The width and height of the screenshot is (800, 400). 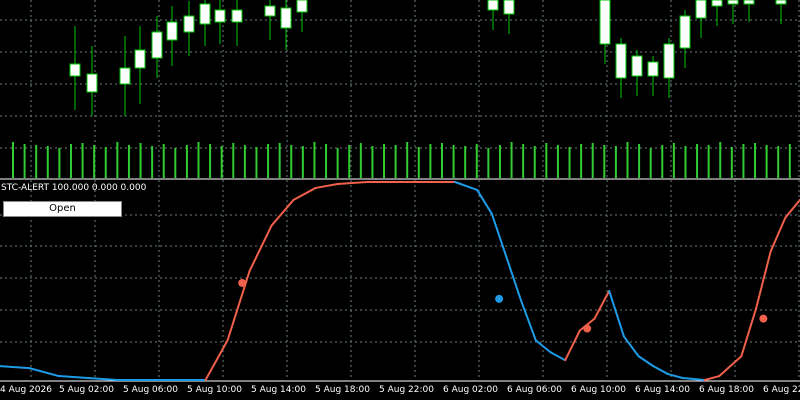 What do you see at coordinates (214, 390) in the screenshot?
I see `time-axis-label: 5 Aug 10:00` at bounding box center [214, 390].